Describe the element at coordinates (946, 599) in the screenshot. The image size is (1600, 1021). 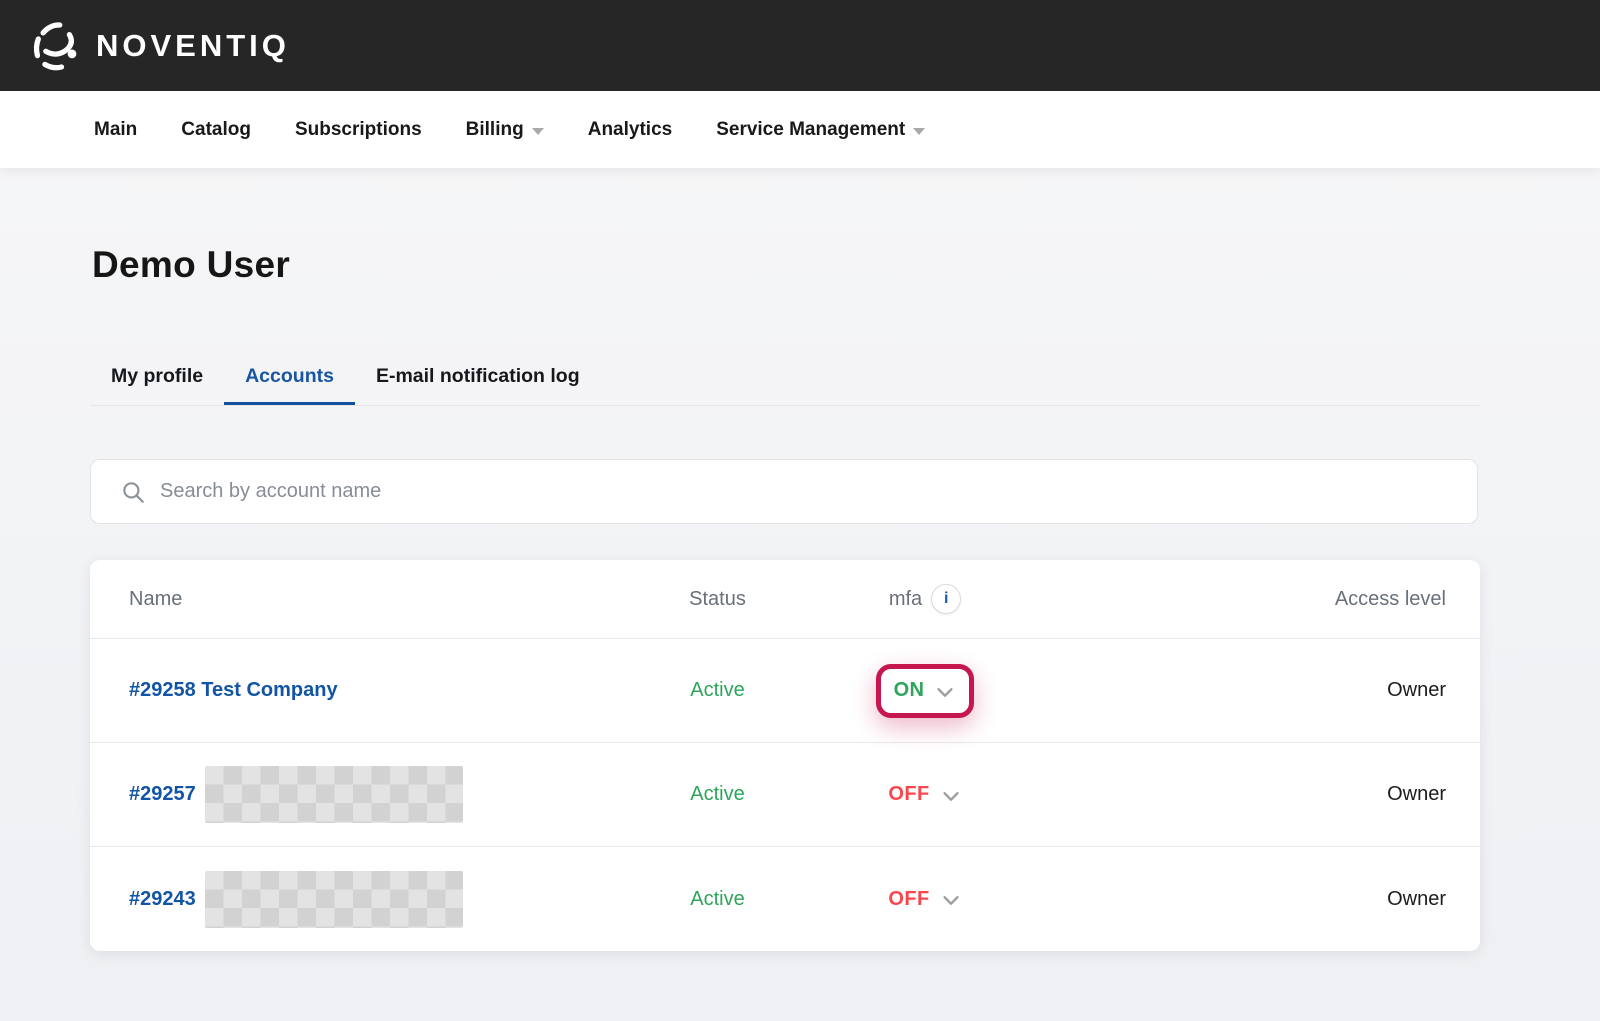
I see `mfa-info-icon: i` at that location.